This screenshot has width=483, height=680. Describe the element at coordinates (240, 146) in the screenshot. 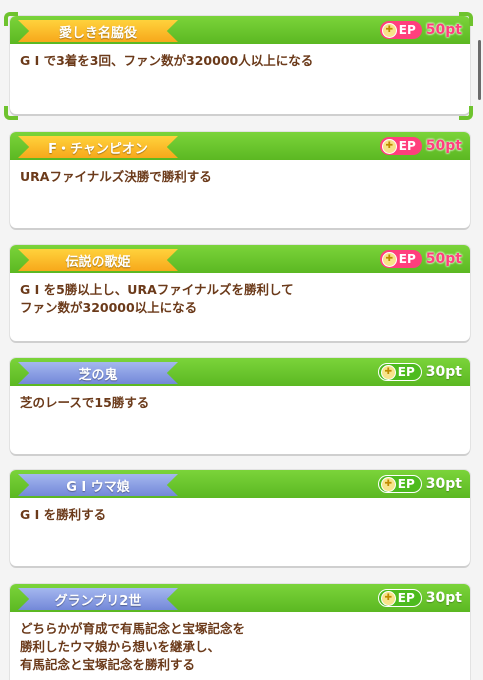

I see `card-header: F・チャンピオン ✚ EP 50pt` at that location.